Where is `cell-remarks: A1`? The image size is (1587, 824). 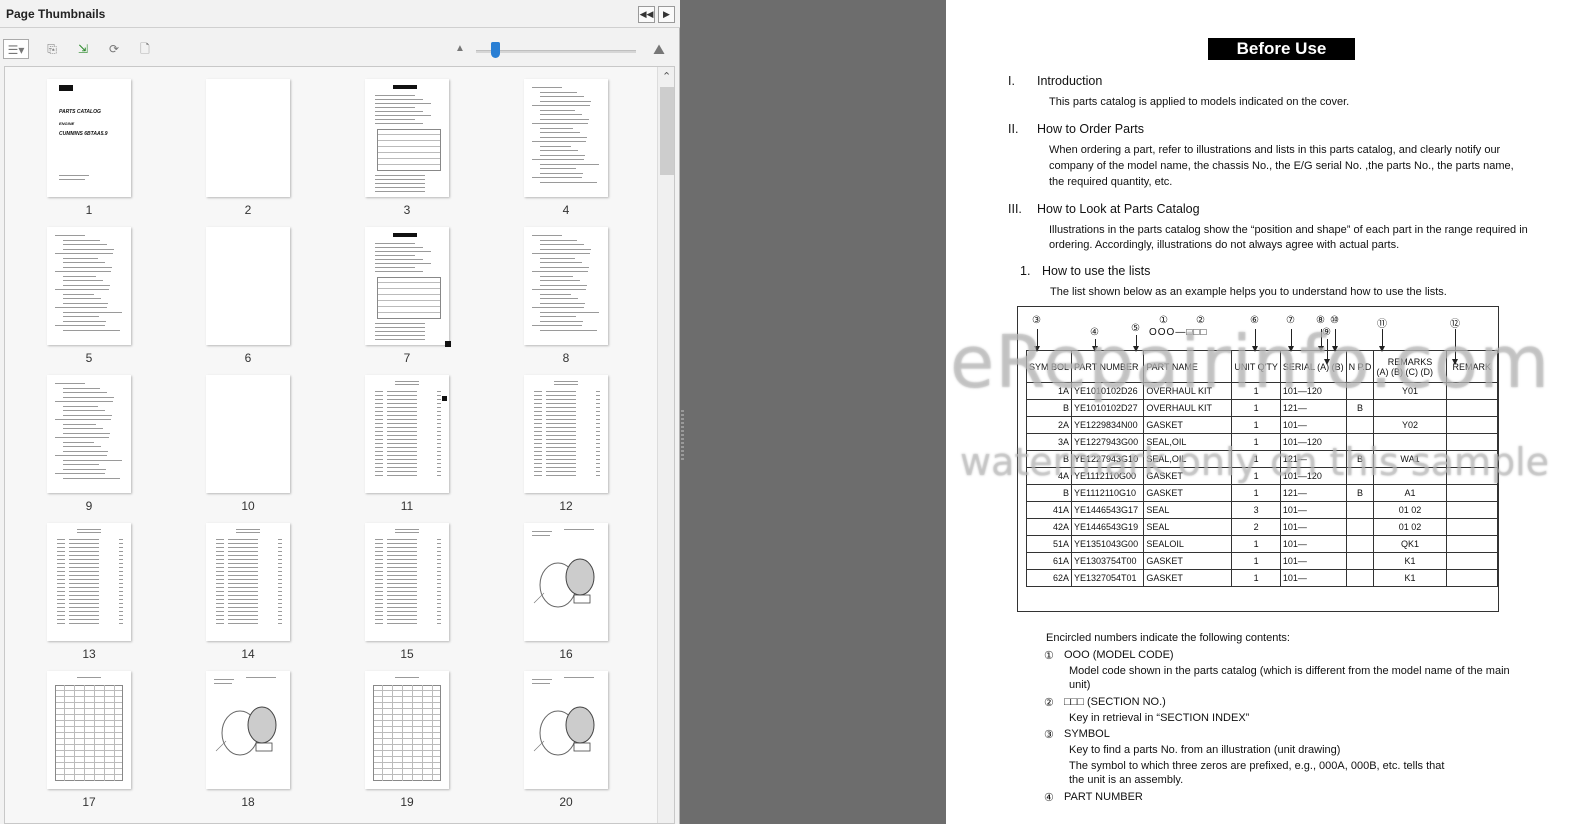
cell-remarks: A1 is located at coordinates (1410, 493).